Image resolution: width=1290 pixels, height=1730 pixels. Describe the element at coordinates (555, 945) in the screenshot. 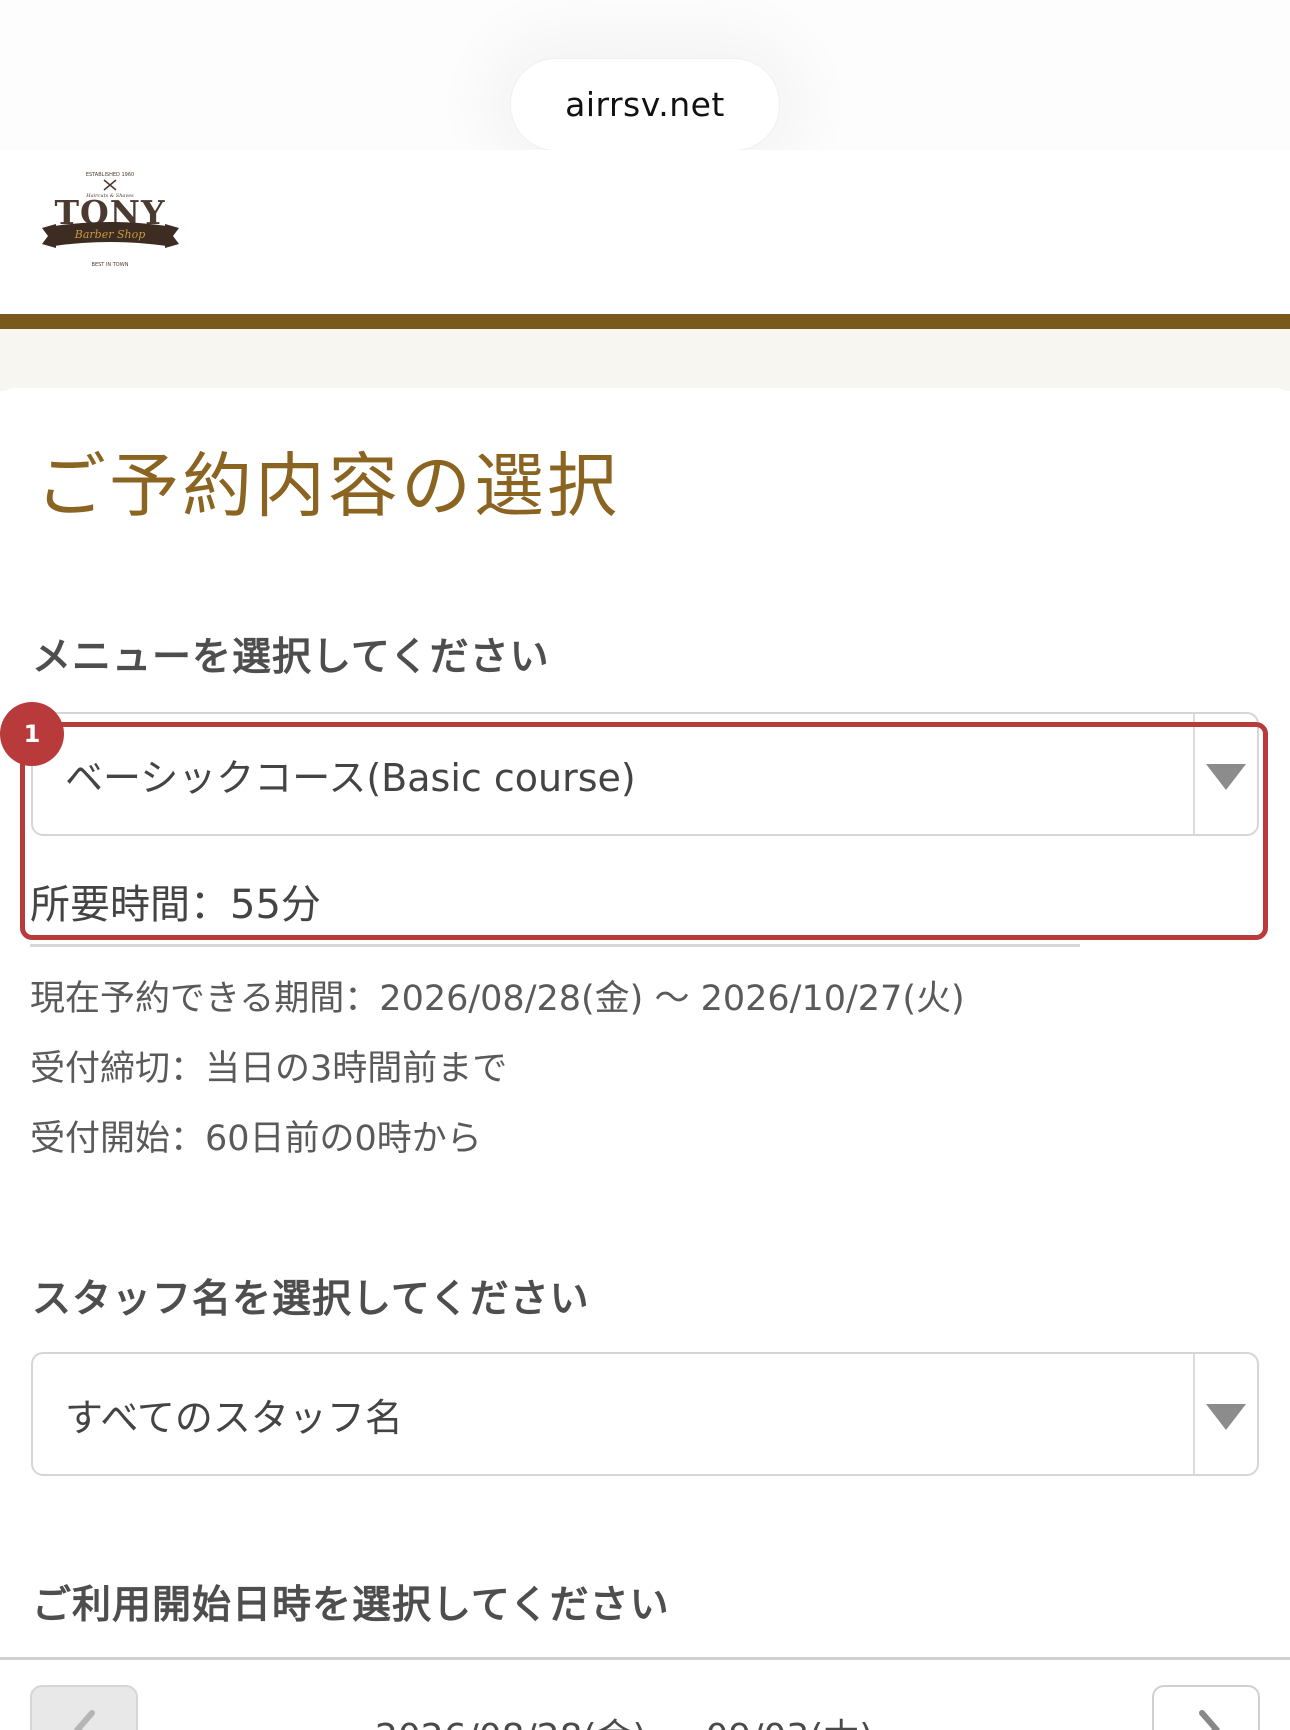

I see `duration-divider` at that location.